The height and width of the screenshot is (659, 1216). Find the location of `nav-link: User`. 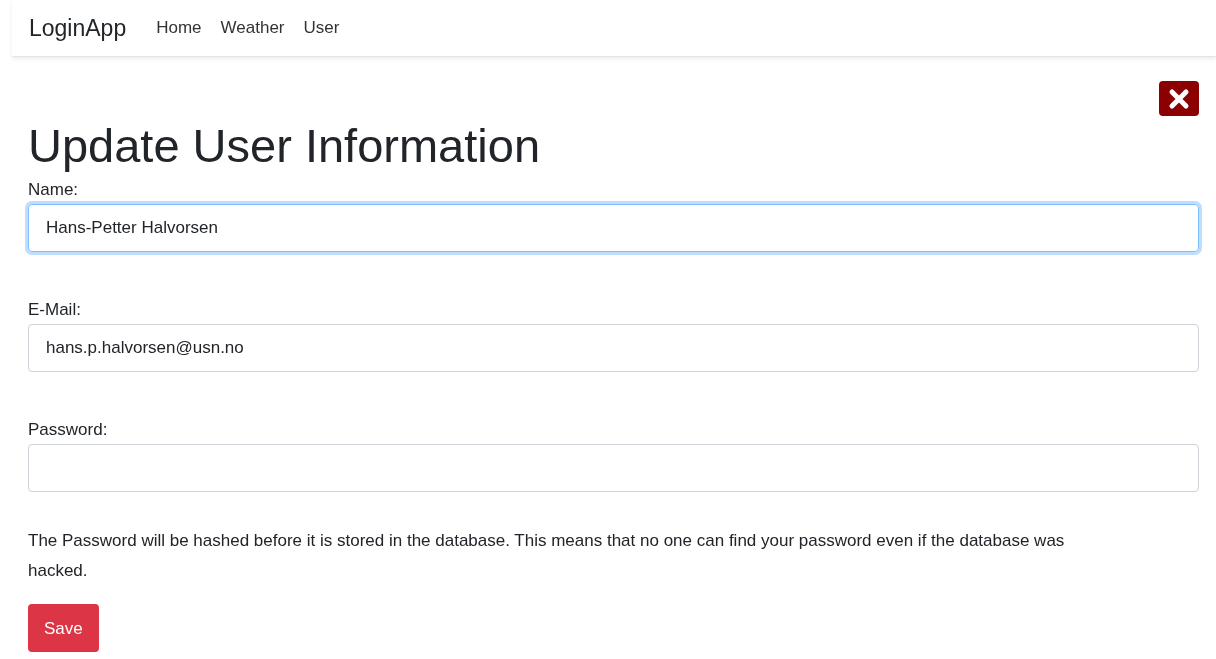

nav-link: User is located at coordinates (321, 28).